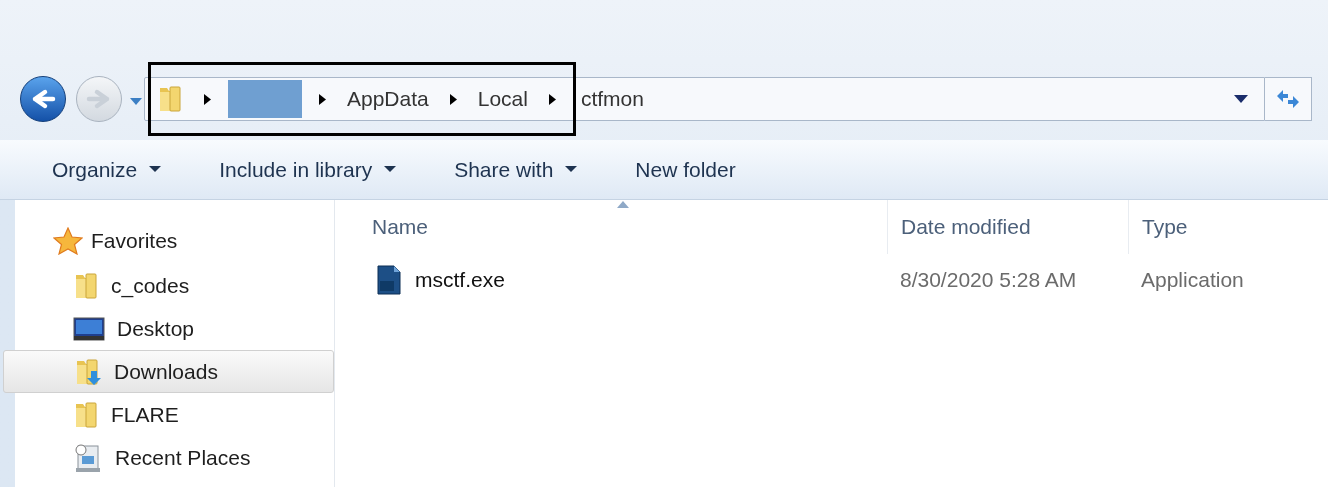 The image size is (1328, 487). Describe the element at coordinates (89, 328) in the screenshot. I see `desktop-icon` at that location.